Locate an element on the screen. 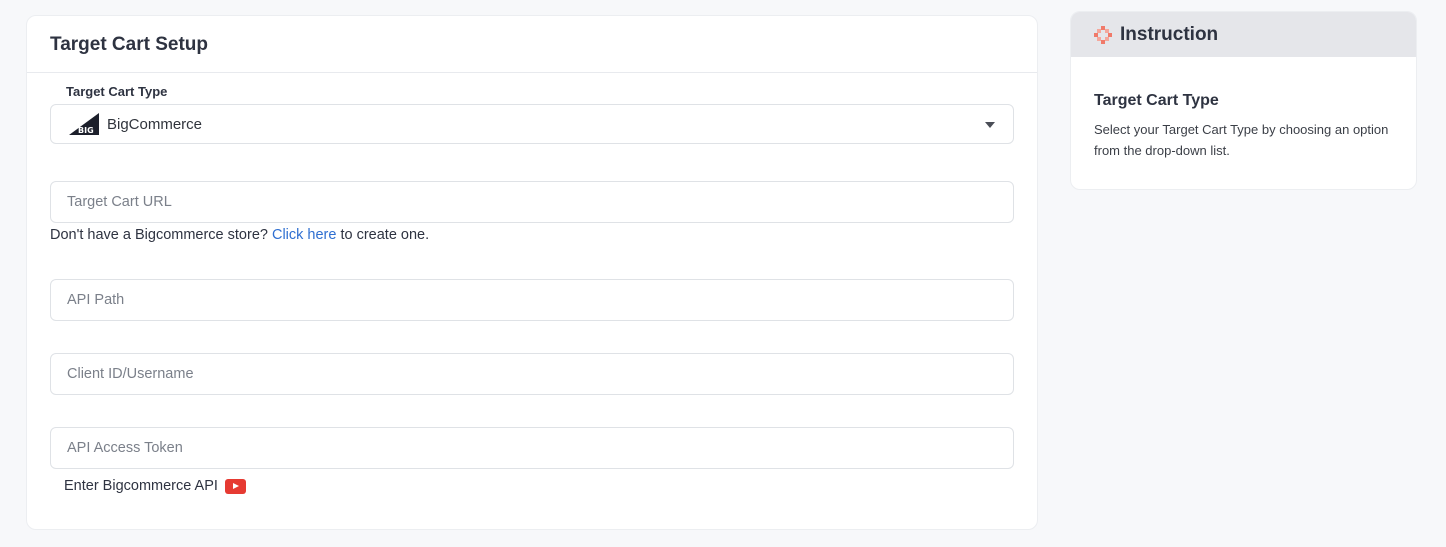  api-access-token-input is located at coordinates (532, 448).